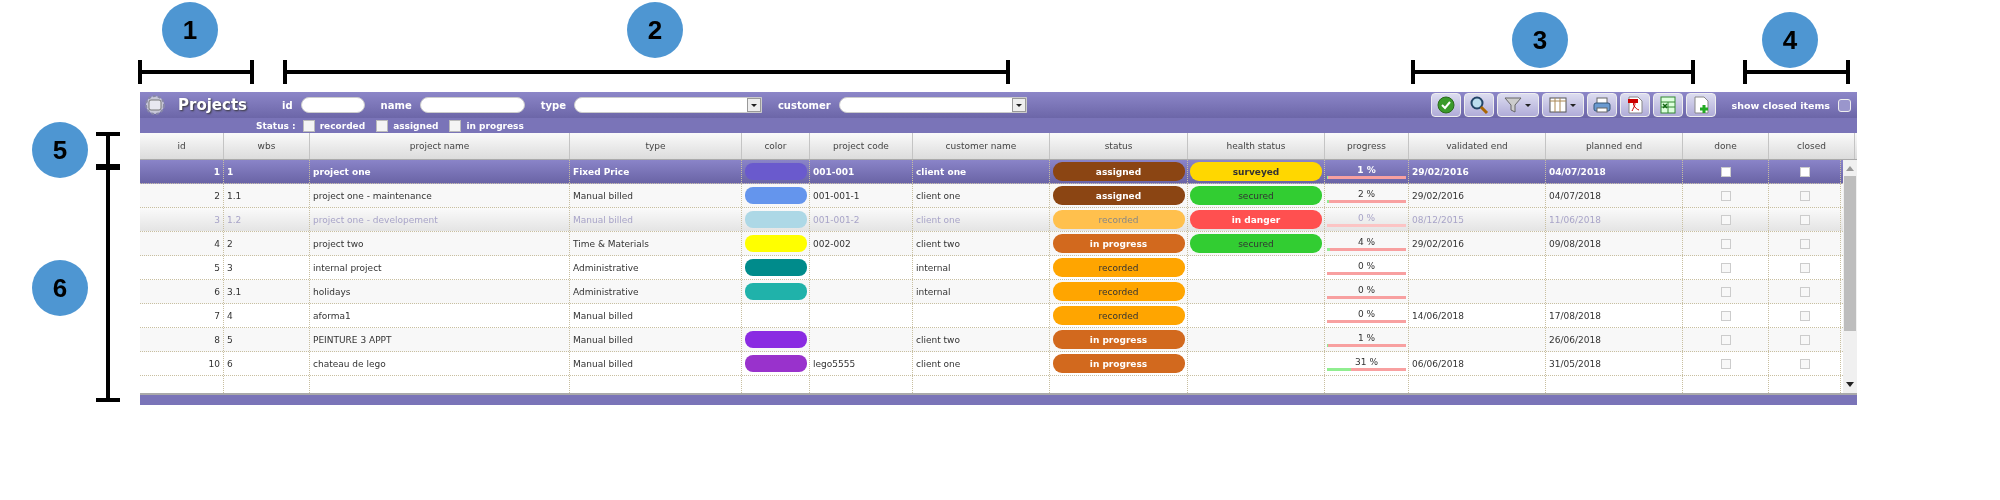 The width and height of the screenshot is (2000, 500). What do you see at coordinates (1850, 253) in the screenshot?
I see `scrollbar-thumb` at bounding box center [1850, 253].